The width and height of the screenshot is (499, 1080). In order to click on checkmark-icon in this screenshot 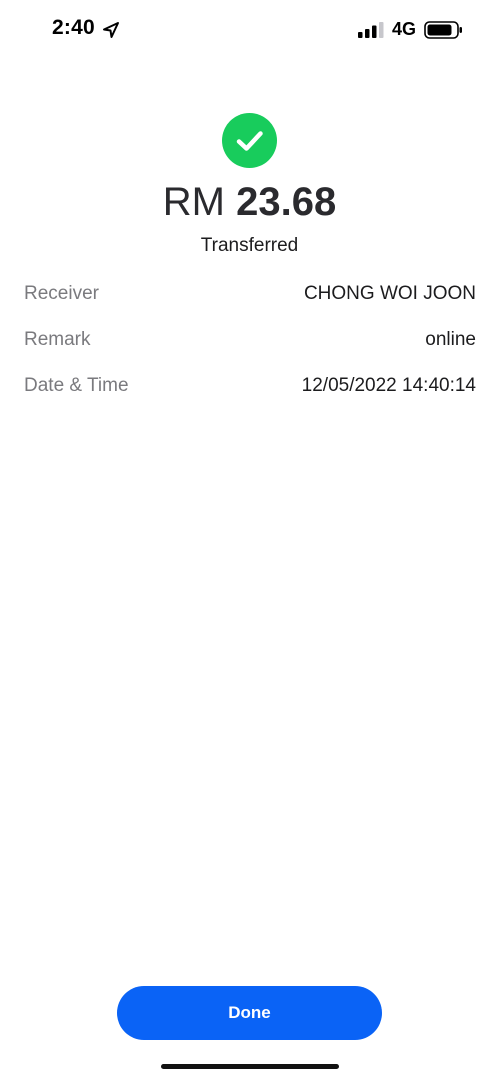, I will do `click(249, 141)`.